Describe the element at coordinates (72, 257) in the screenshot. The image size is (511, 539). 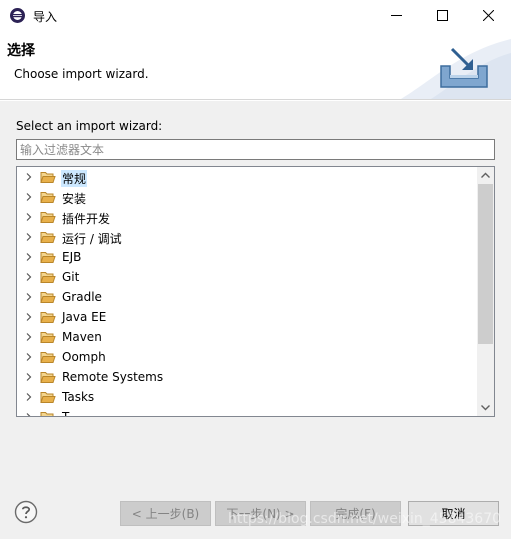
I see `tree-item-label: EJB` at that location.